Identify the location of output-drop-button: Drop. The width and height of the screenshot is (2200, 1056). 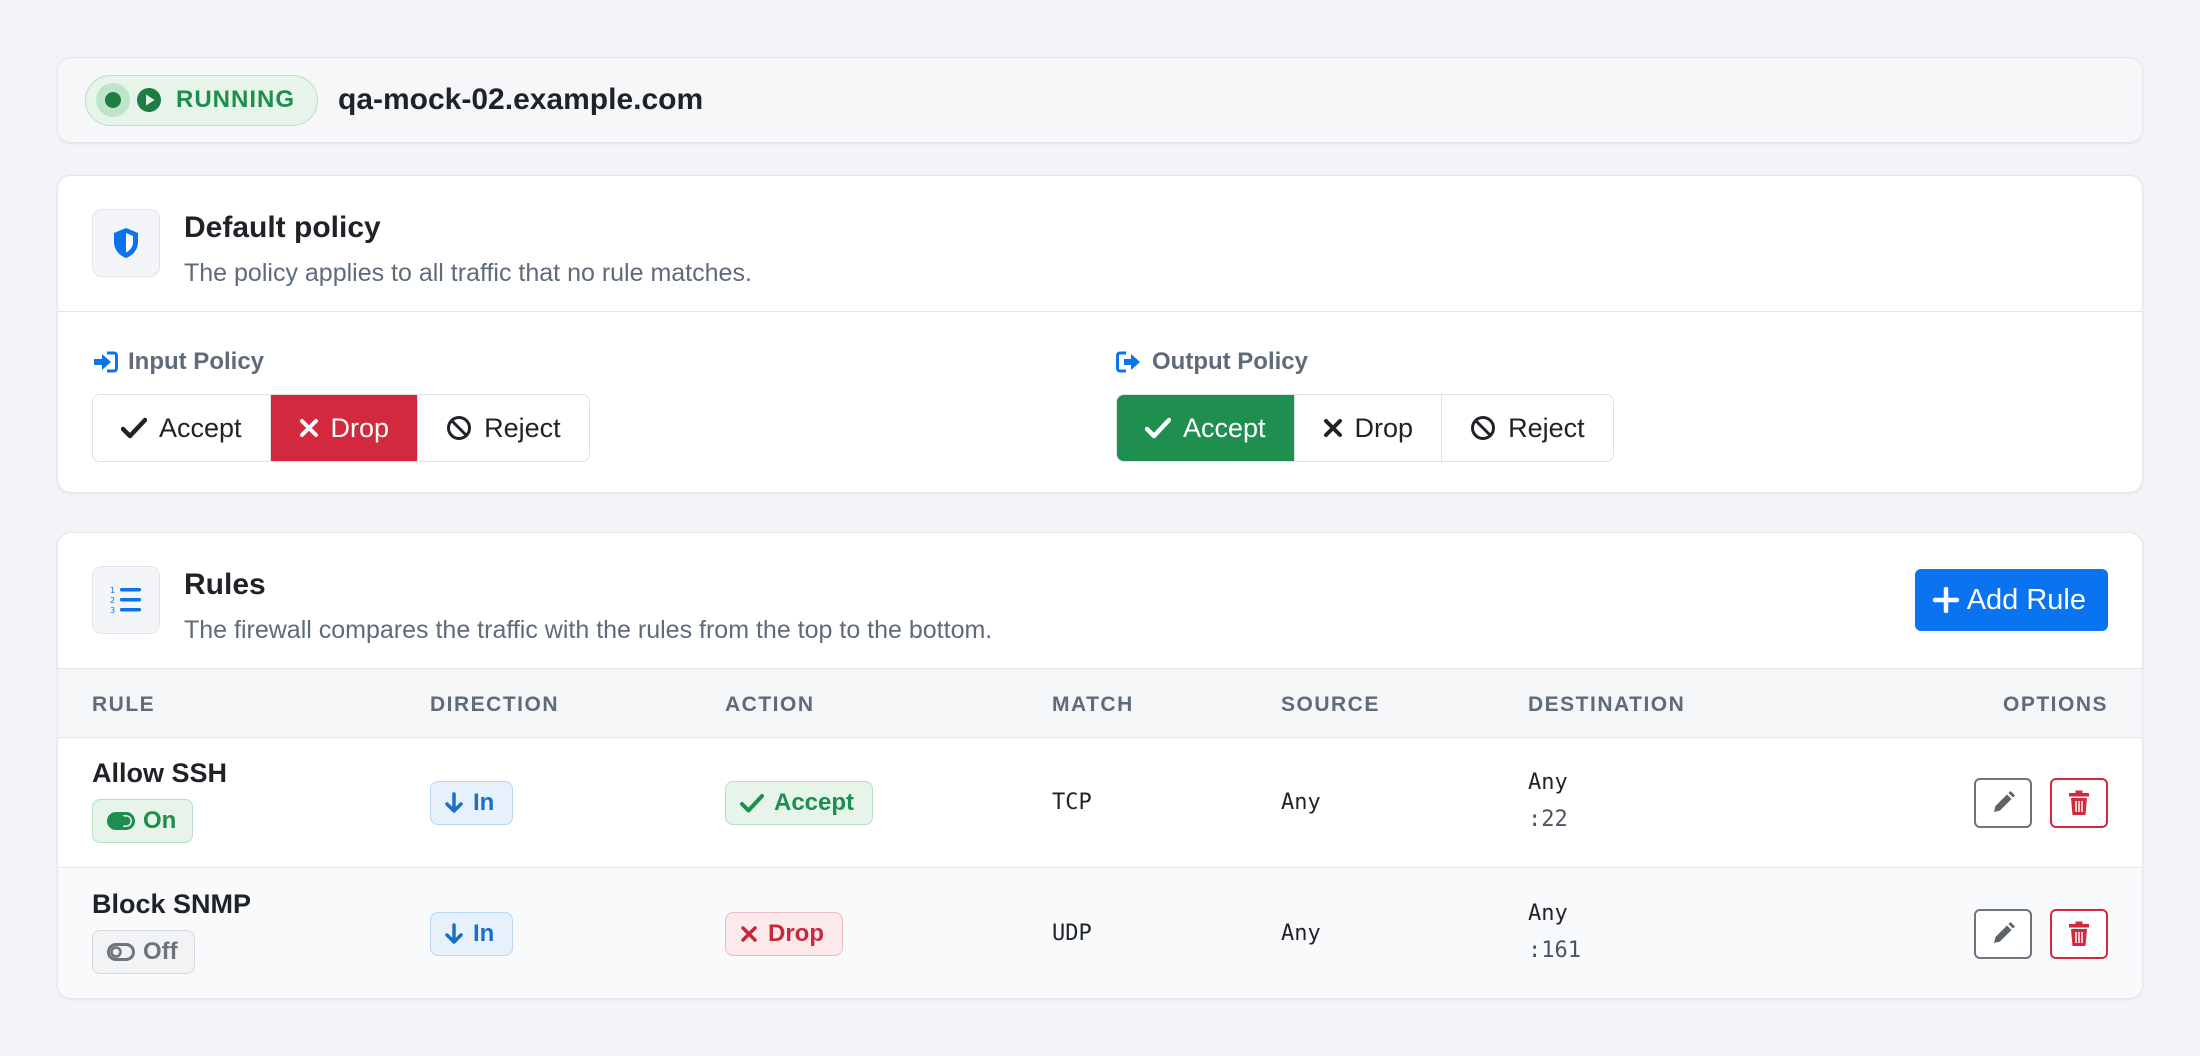
(1369, 428).